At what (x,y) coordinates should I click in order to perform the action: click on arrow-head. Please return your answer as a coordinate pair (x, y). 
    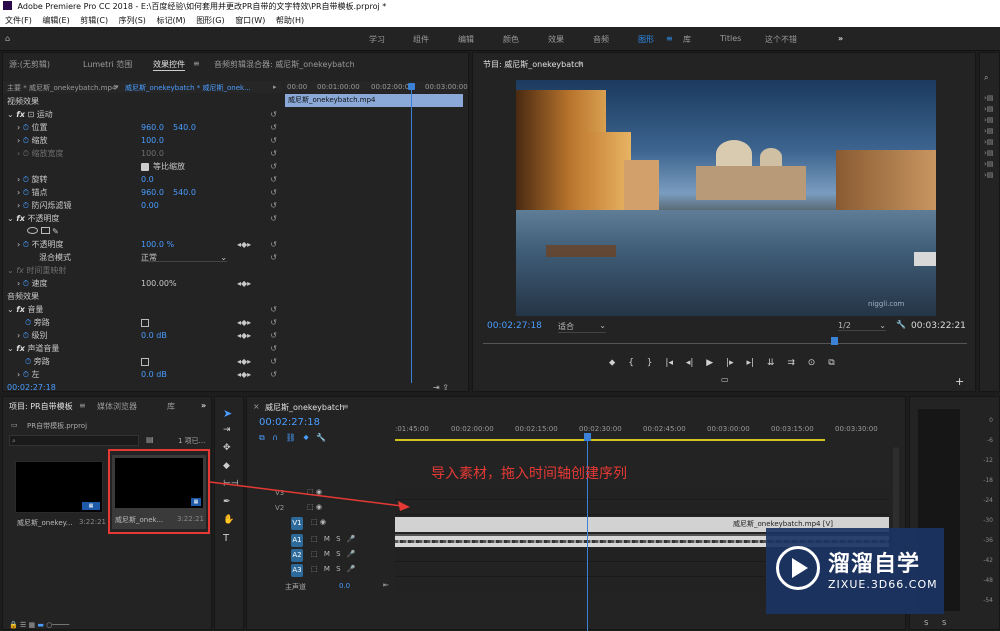
    Looking at the image, I should click on (404, 506).